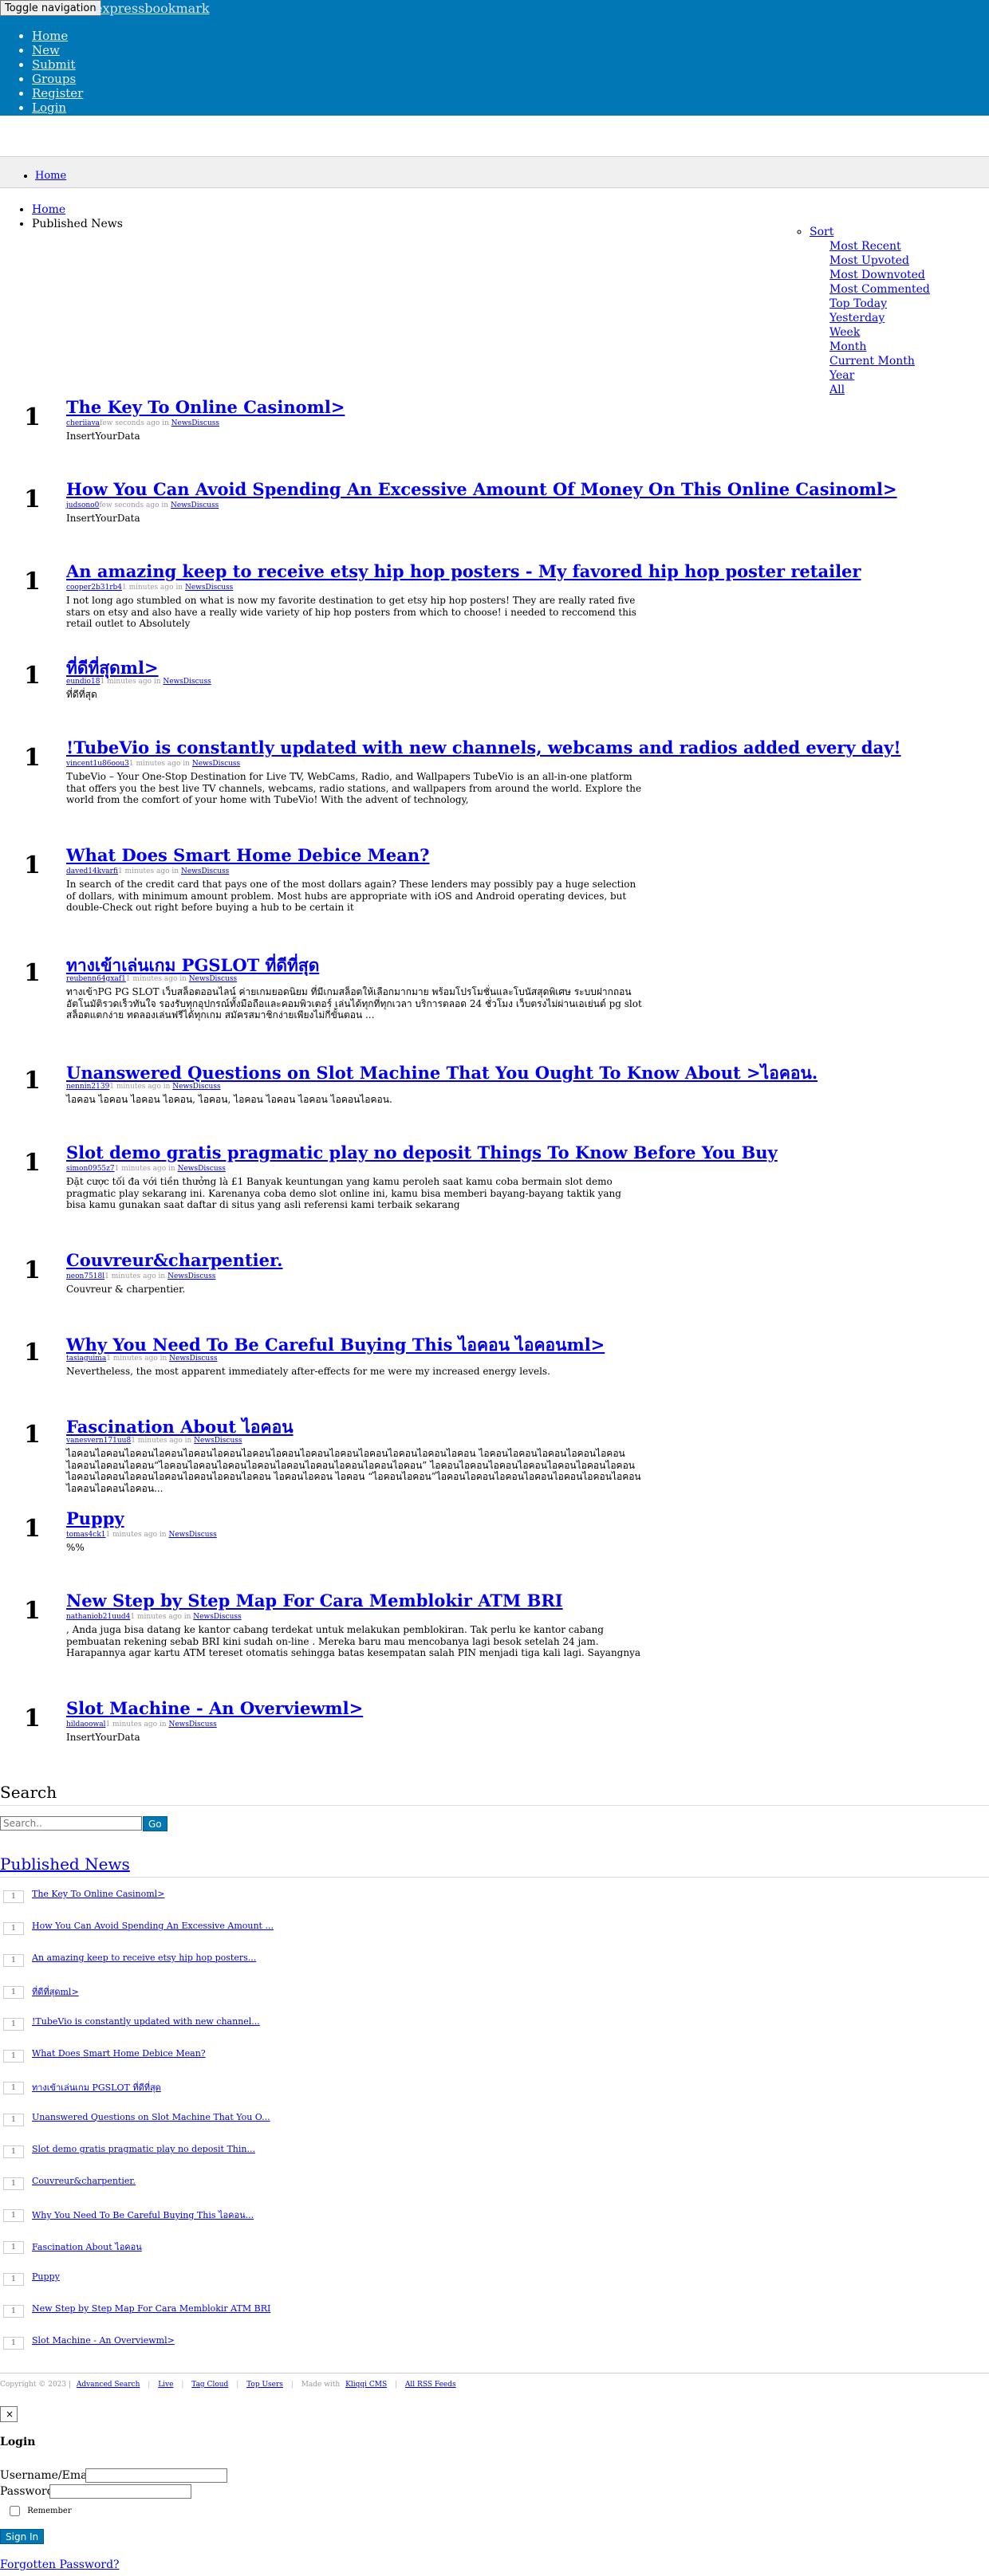 The width and height of the screenshot is (989, 2576). I want to click on nav-login-link: Login, so click(49, 107).